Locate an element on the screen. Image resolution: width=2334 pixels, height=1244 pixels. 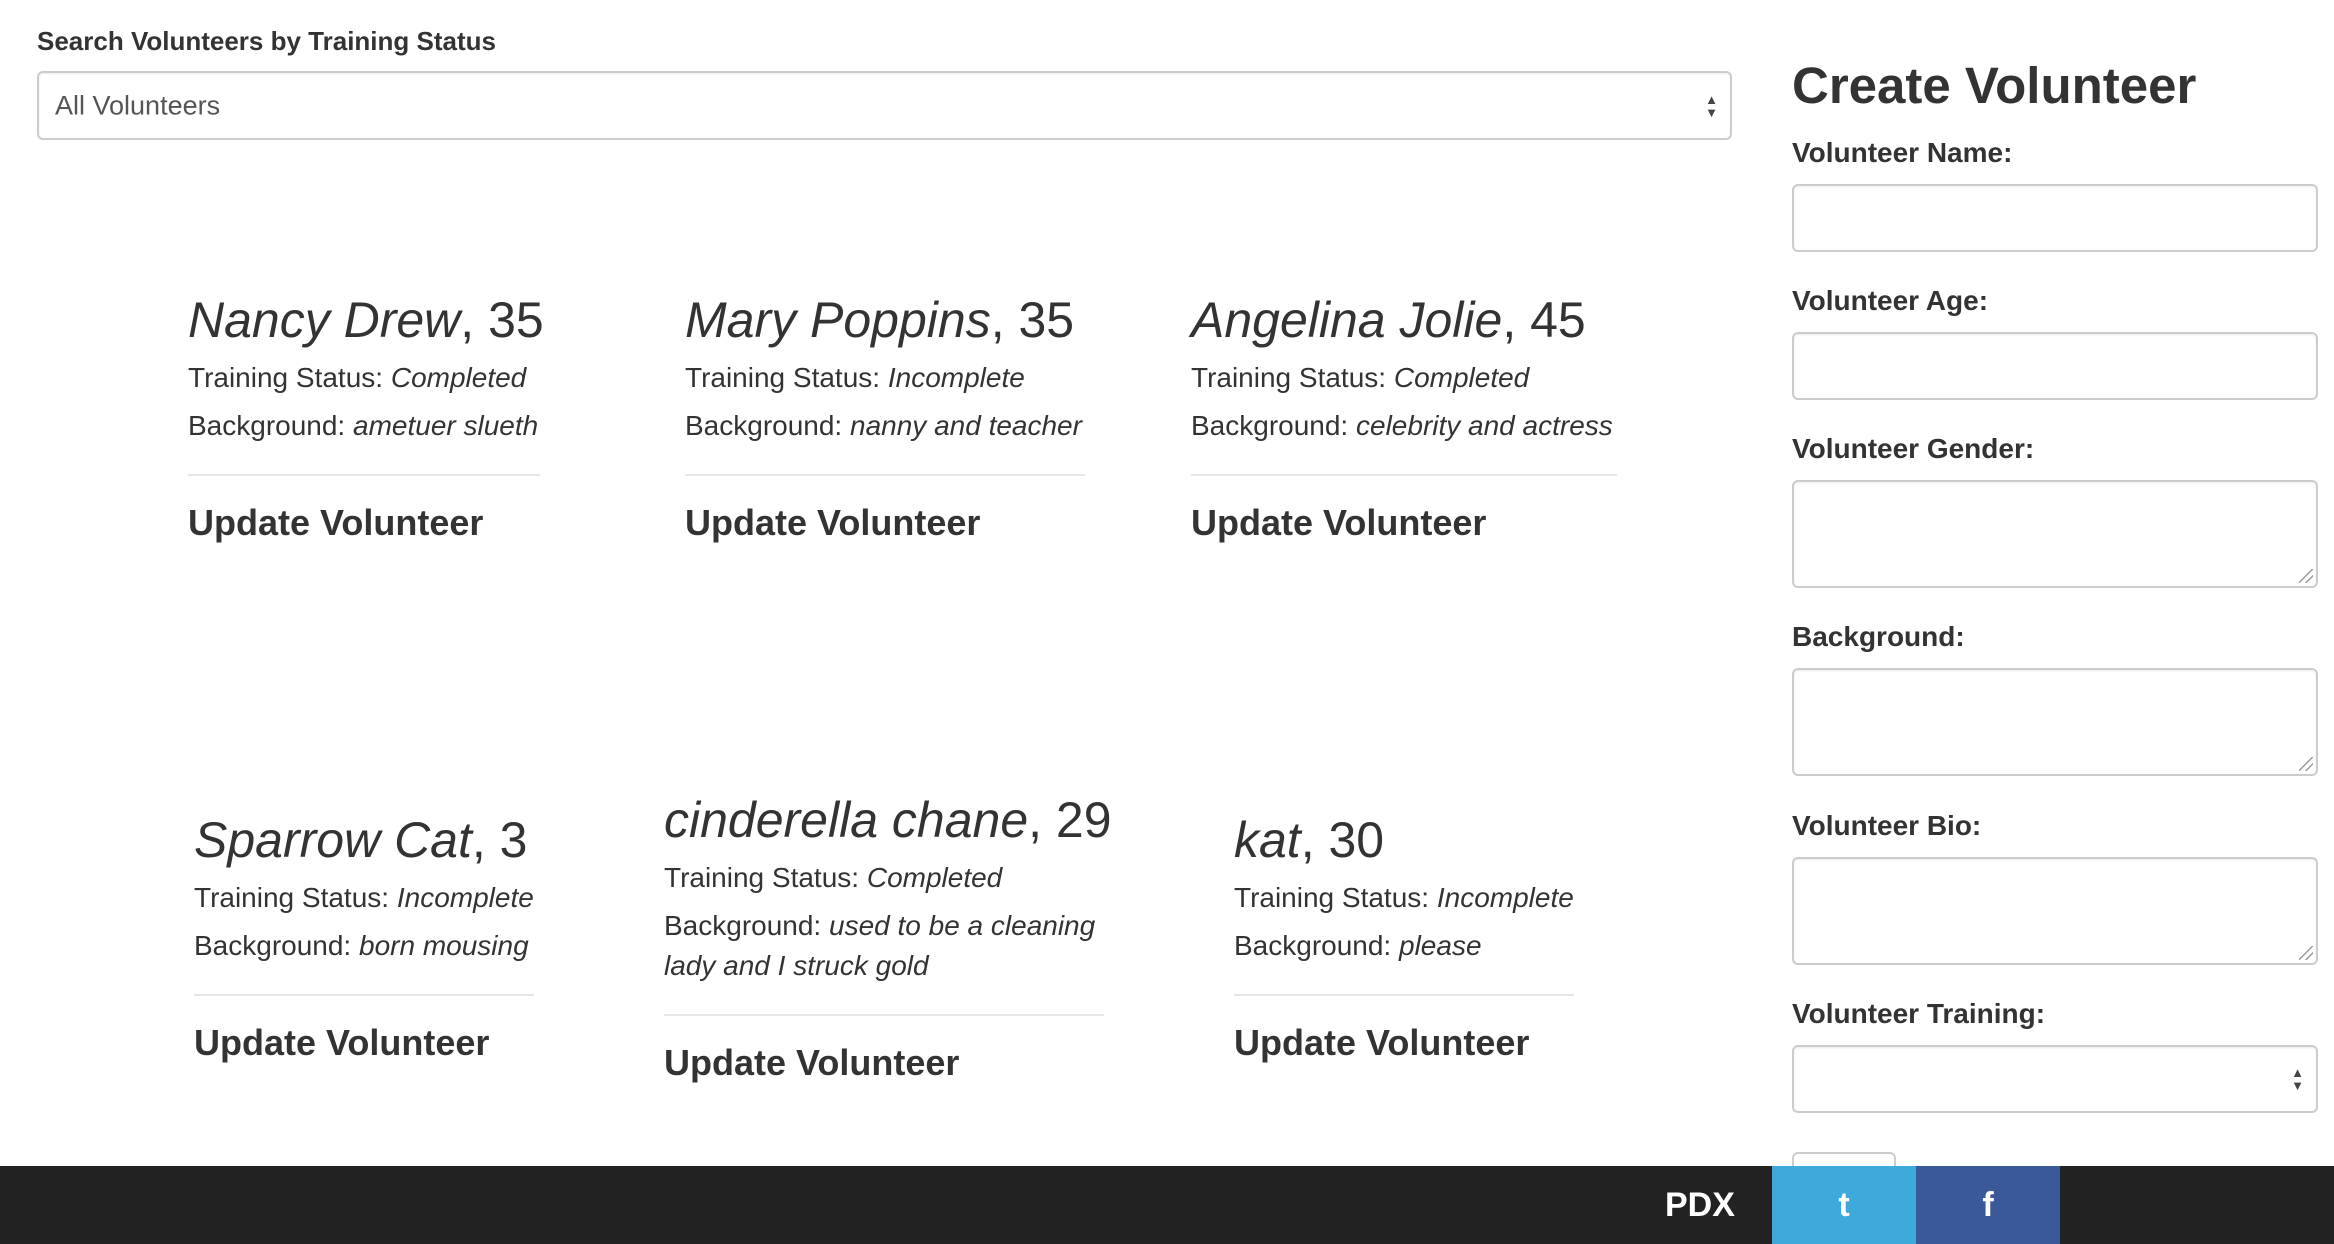
background: Background: born mousing is located at coordinates (364, 946).